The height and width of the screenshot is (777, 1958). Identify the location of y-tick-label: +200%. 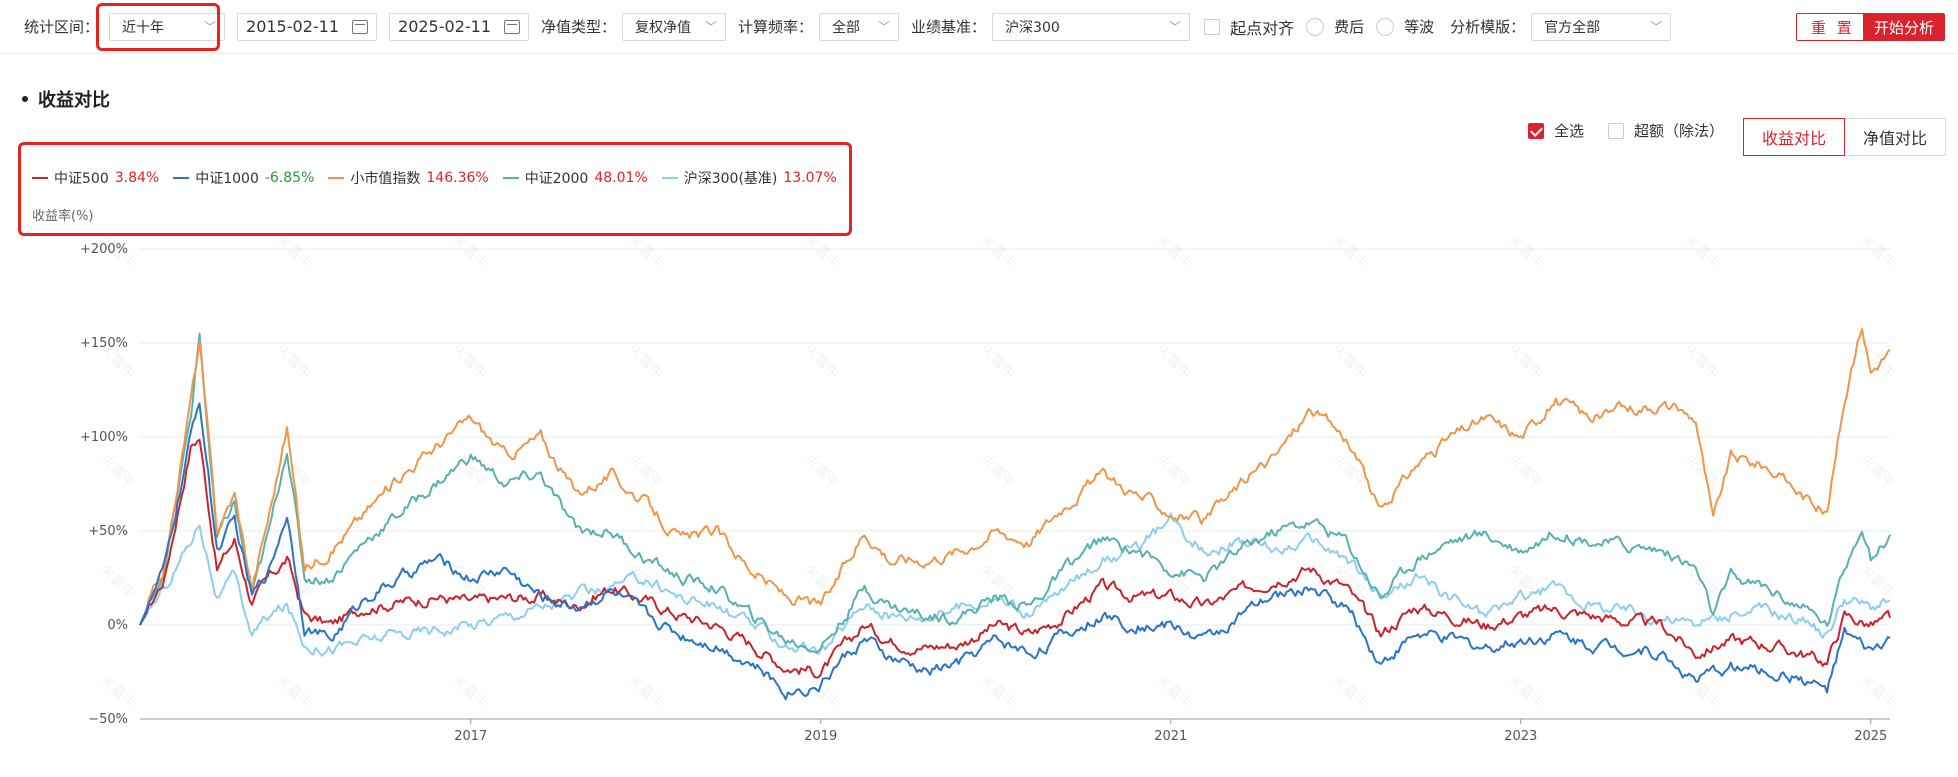
(104, 249).